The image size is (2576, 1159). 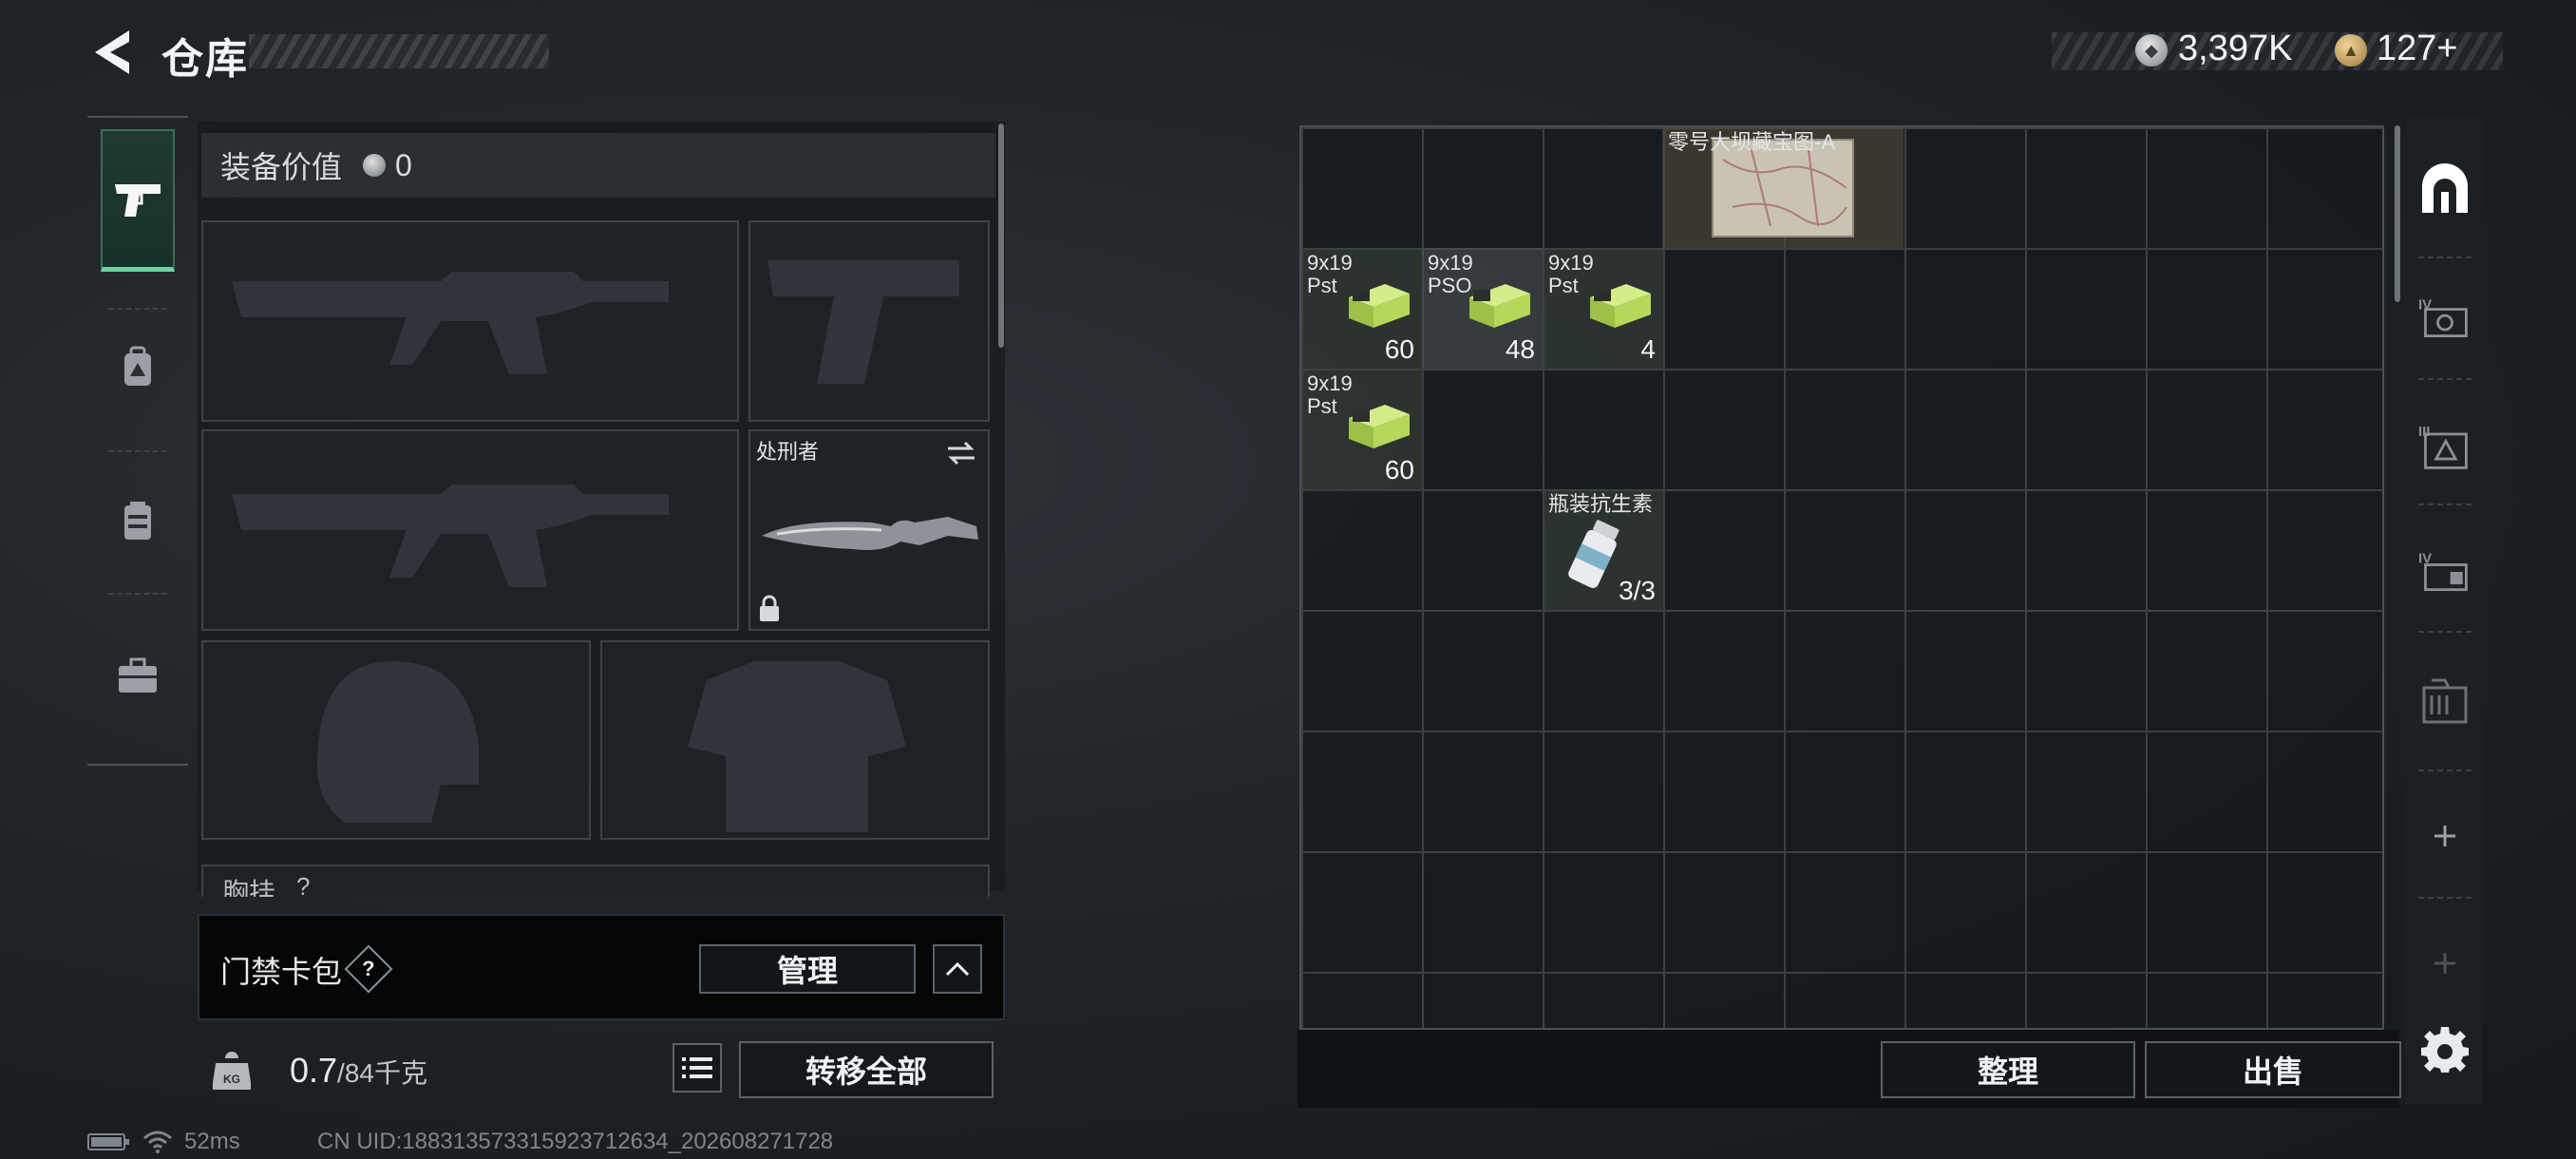 I want to click on tab-container-iv-b: IV, so click(x=2445, y=571).